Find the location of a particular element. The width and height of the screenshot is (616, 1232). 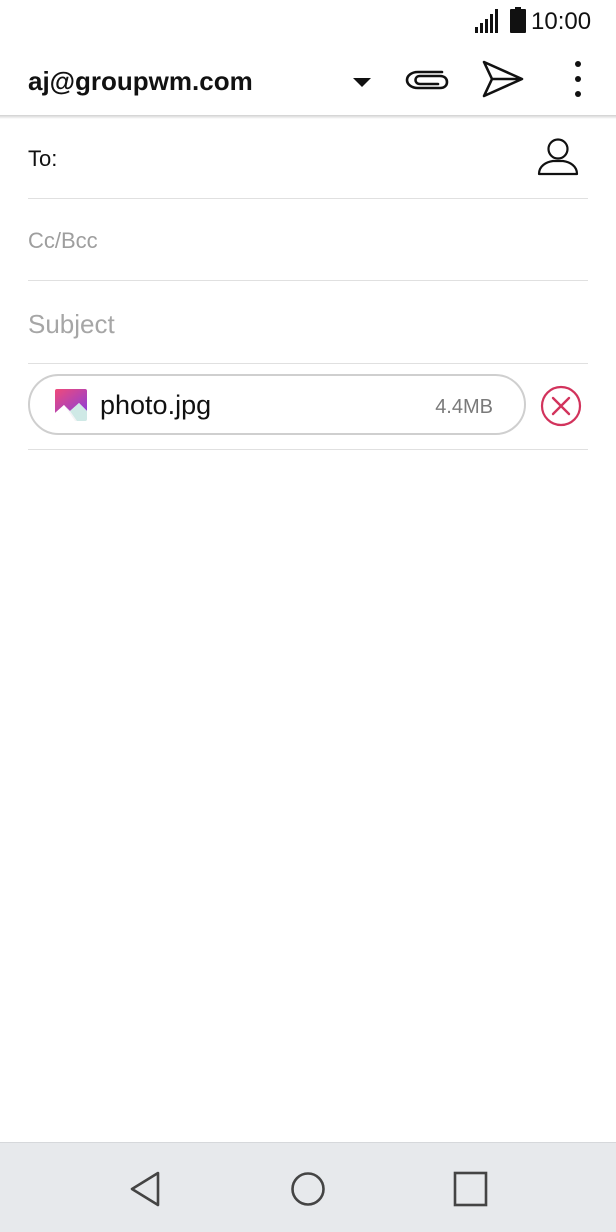

cc-bcc-field: Cc/Bcc is located at coordinates (308, 240).